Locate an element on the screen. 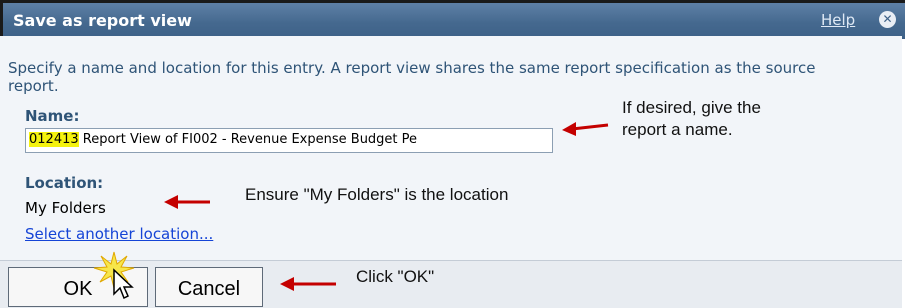 Image resolution: width=905 pixels, height=308 pixels. location-arrow-icon is located at coordinates (187, 202).